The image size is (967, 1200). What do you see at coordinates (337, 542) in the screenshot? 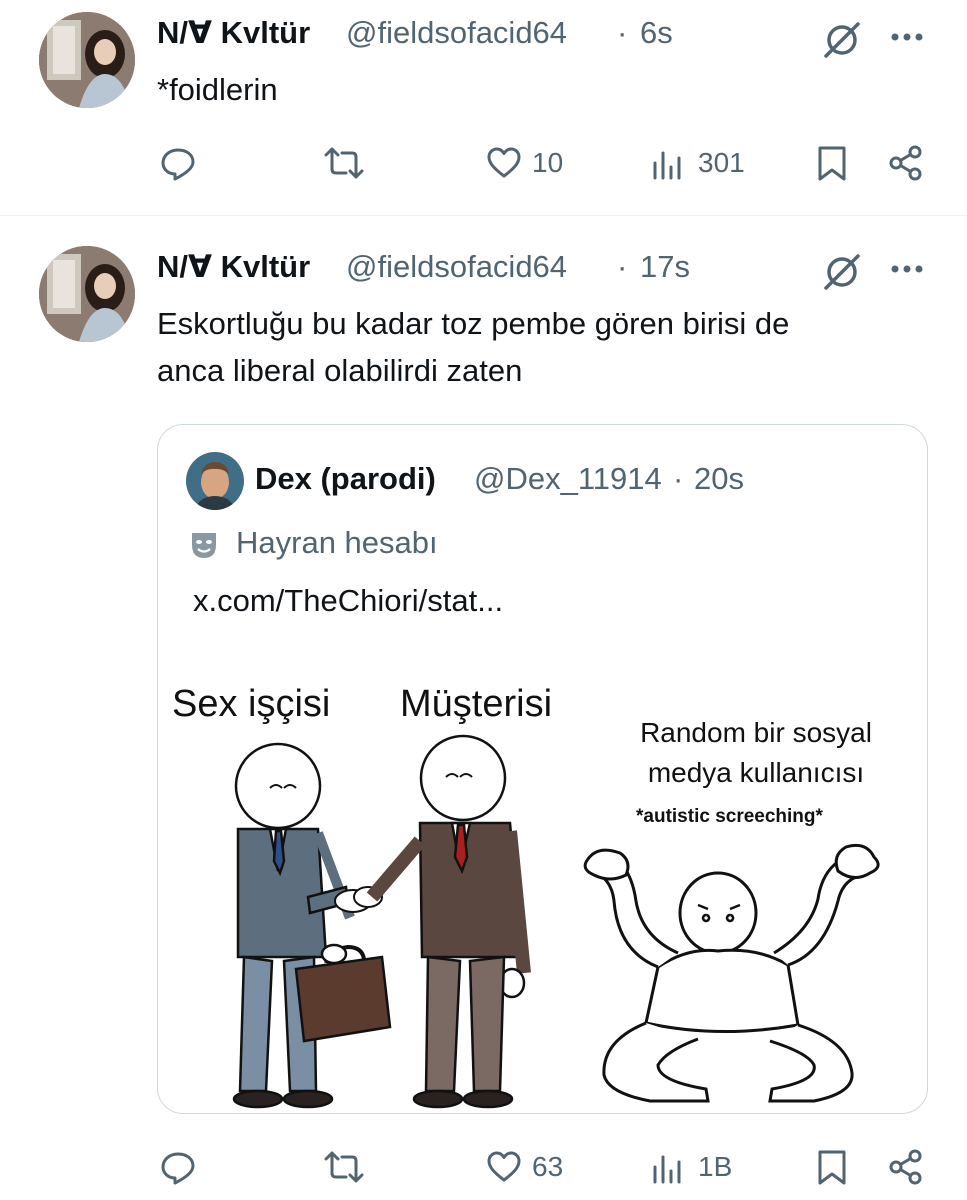
I see `fan-account-badge: Hayran hesabı` at bounding box center [337, 542].